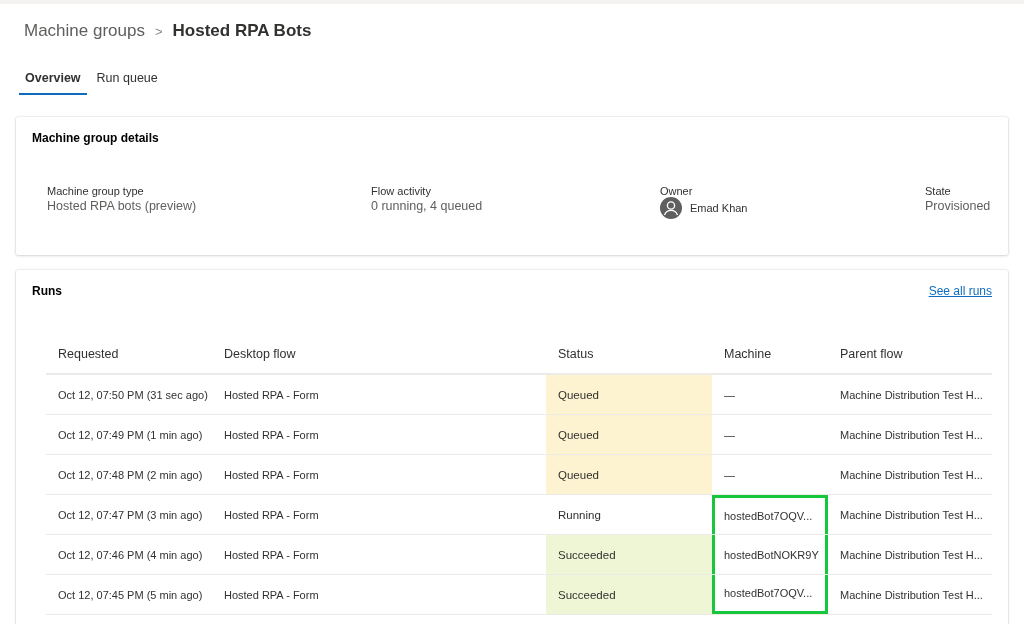 The image size is (1024, 624). What do you see at coordinates (127, 81) in the screenshot?
I see `tab: Run queue` at bounding box center [127, 81].